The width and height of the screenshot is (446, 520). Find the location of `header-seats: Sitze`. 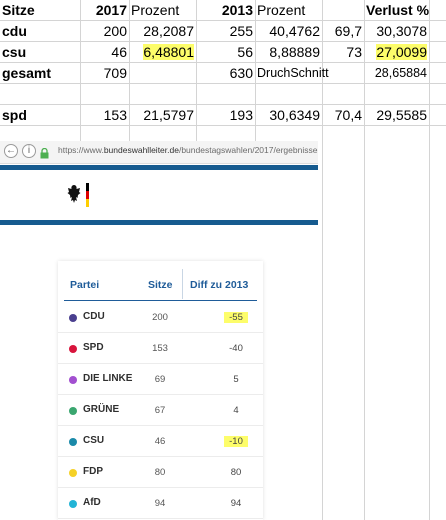

header-seats: Sitze is located at coordinates (160, 285).